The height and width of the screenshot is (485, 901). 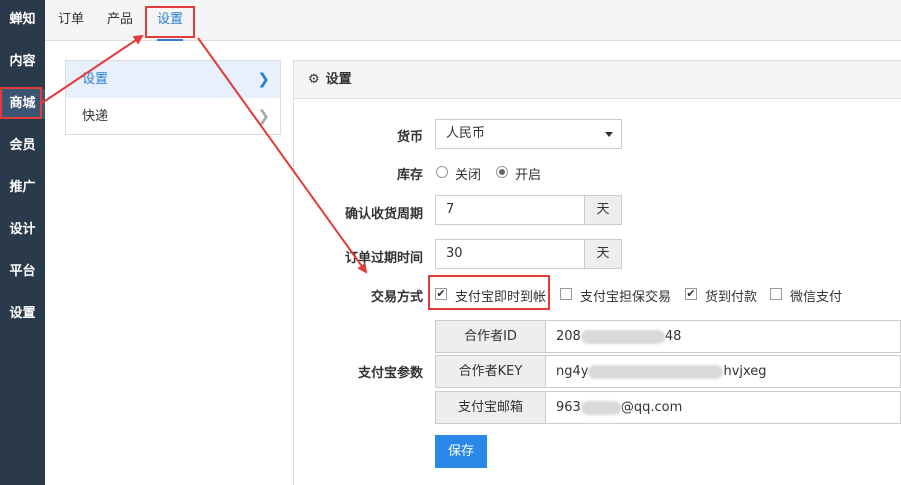 I want to click on arrow-settings-to-payment, so click(x=282, y=155).